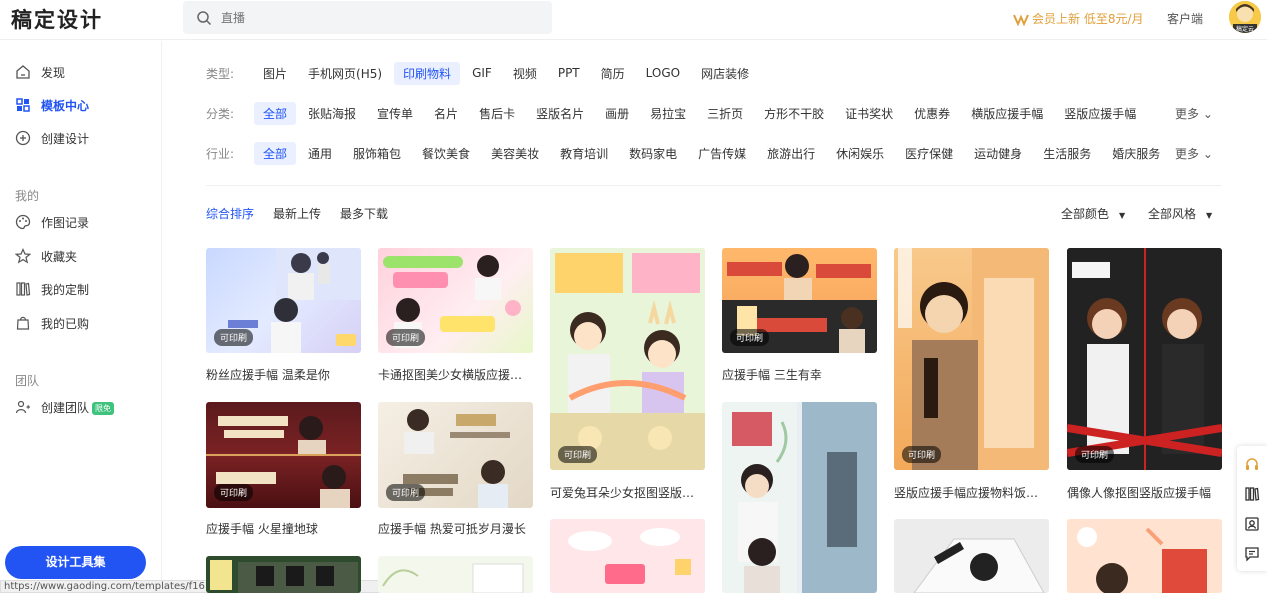 The width and height of the screenshot is (1267, 593). I want to click on category-chip: 优惠券, so click(932, 113).